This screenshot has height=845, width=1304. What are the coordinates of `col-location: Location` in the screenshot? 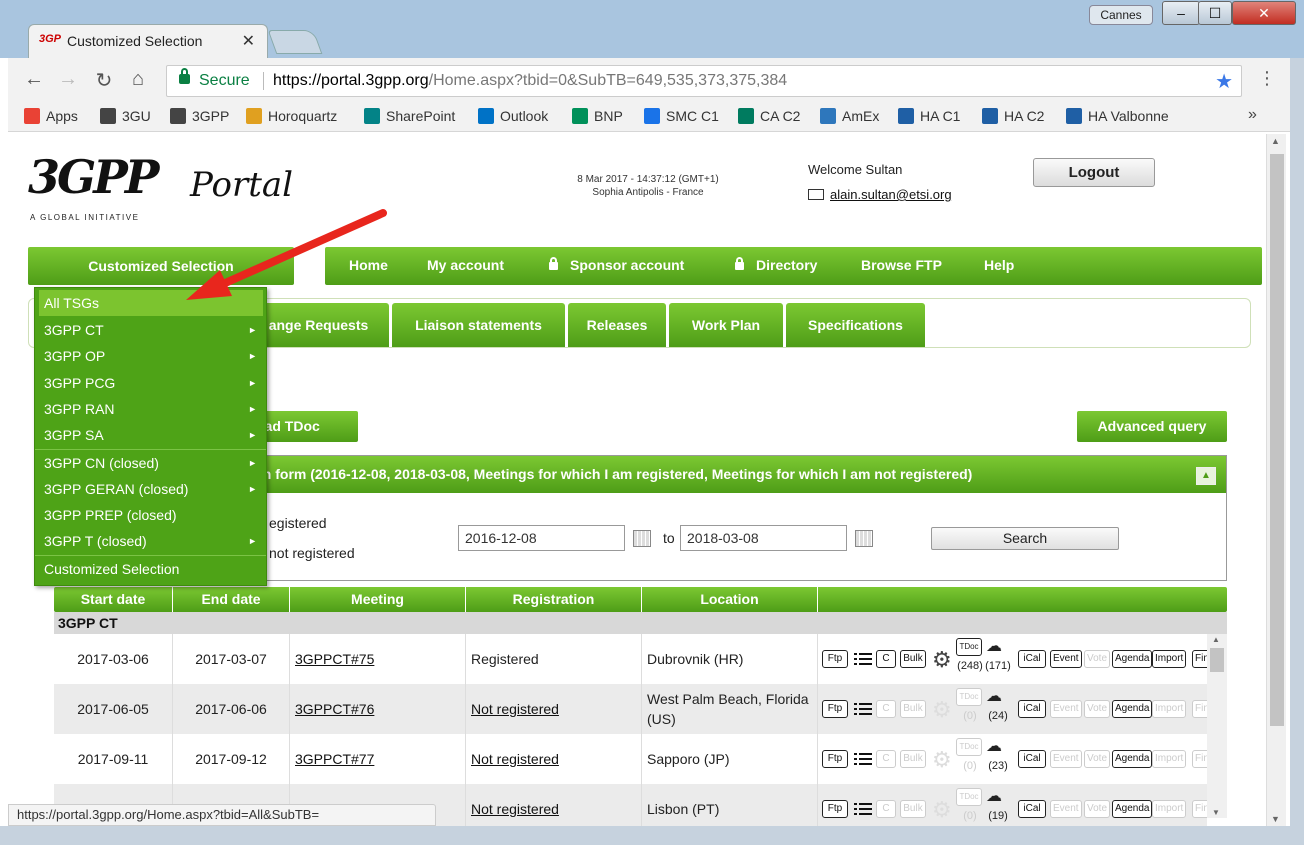 It's located at (730, 599).